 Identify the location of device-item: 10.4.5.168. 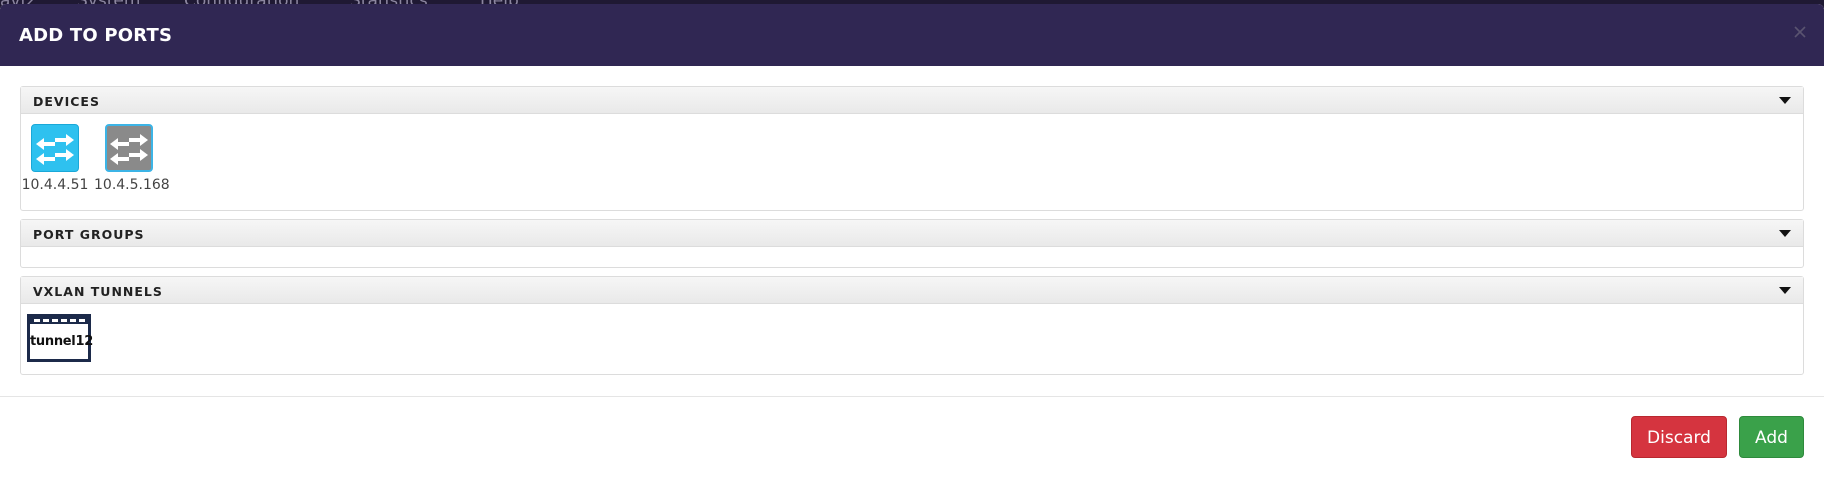
(132, 158).